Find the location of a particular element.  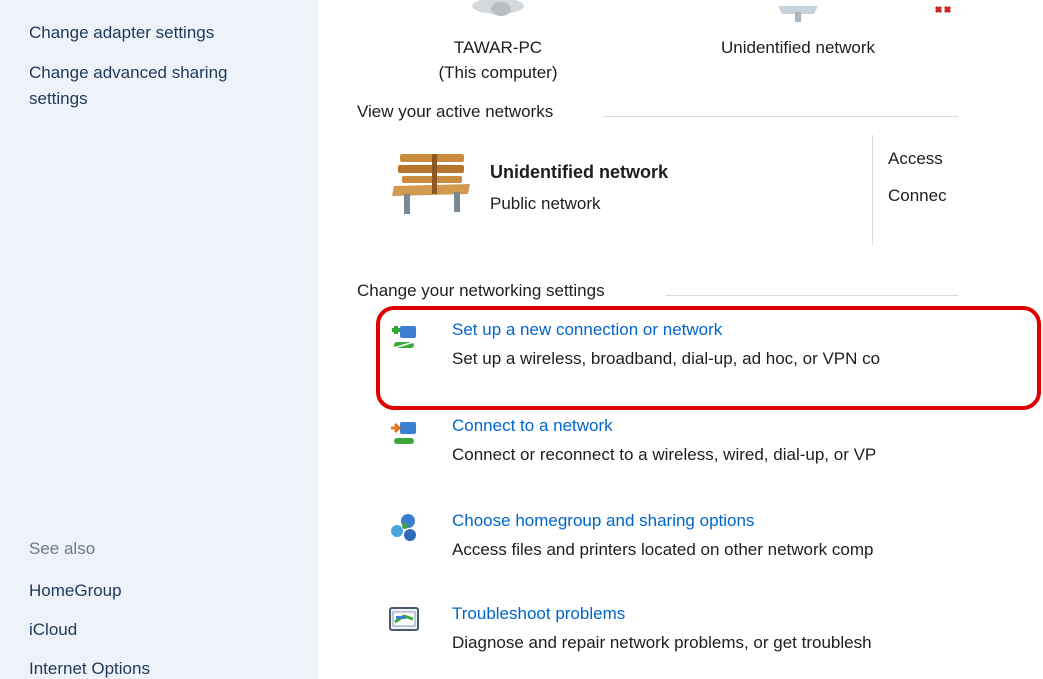

change-settings-heading: Change your networking settings is located at coordinates (481, 290).